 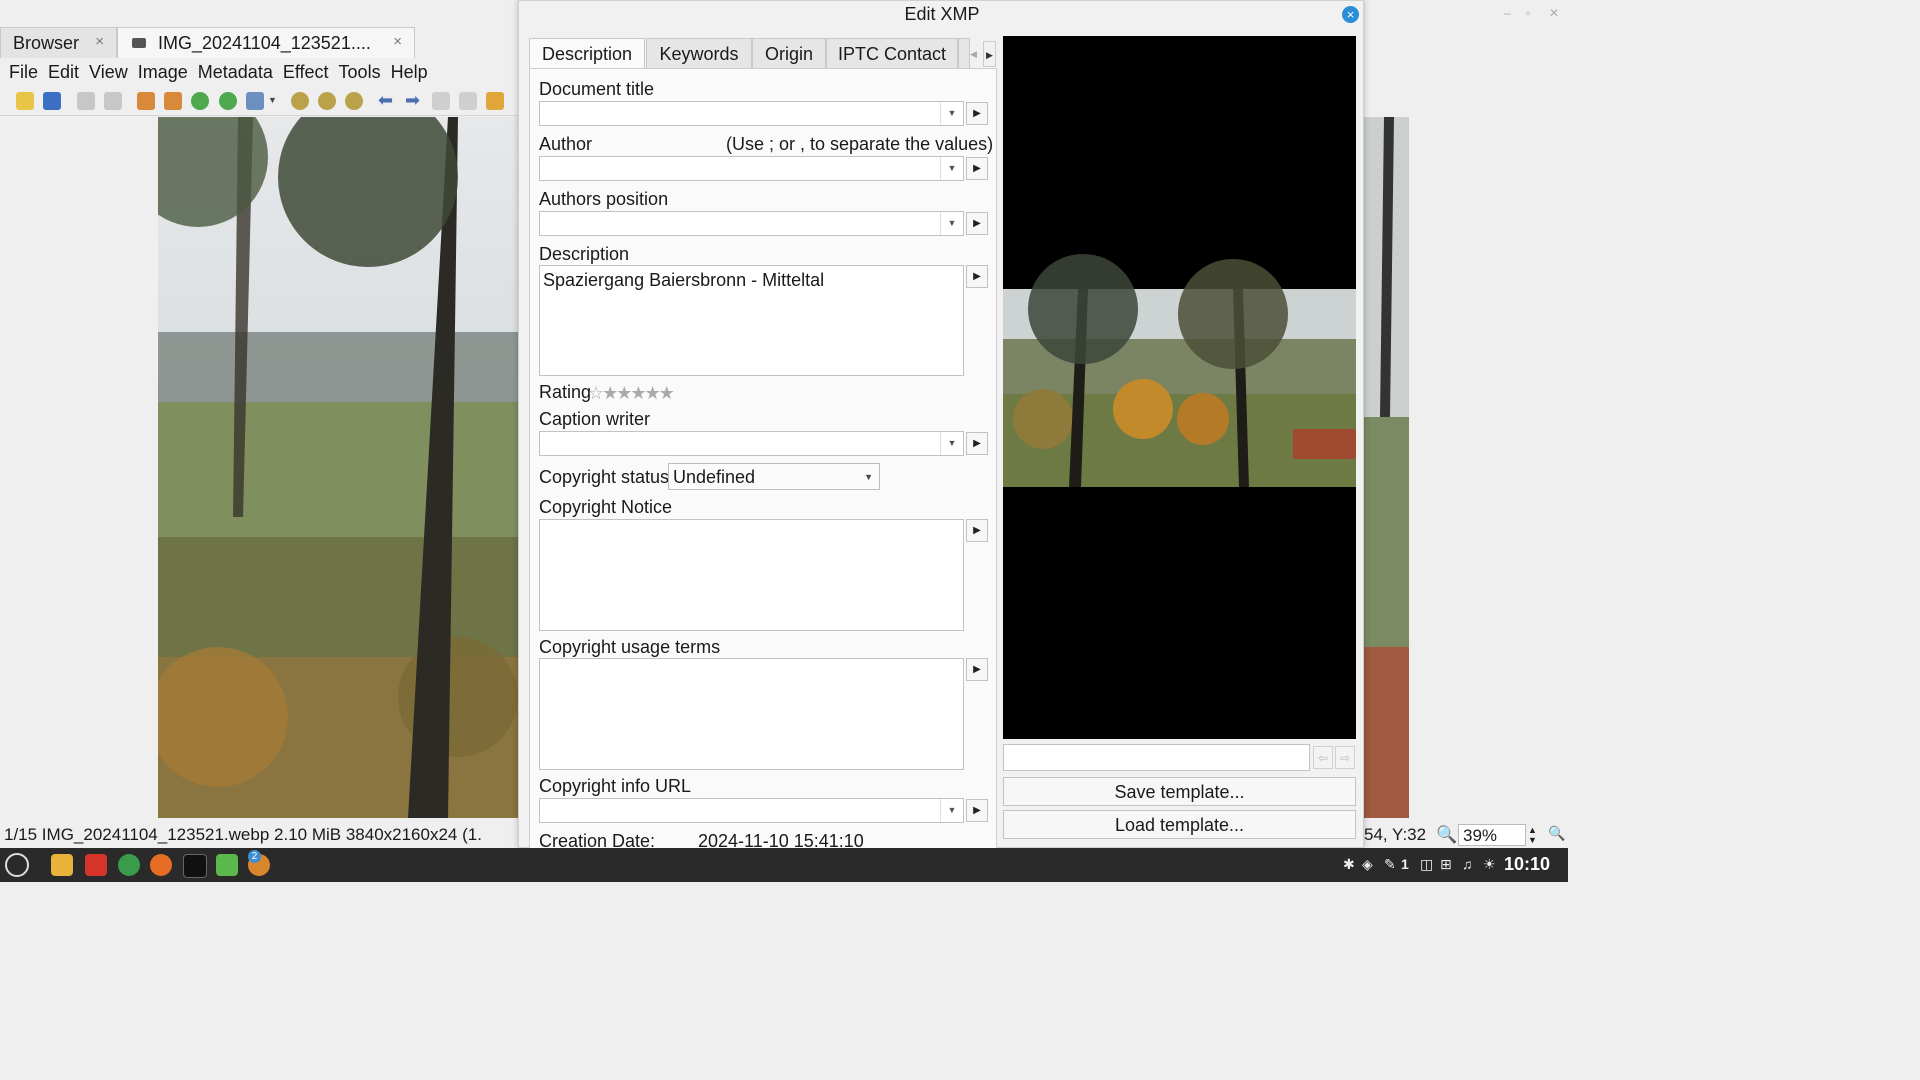 What do you see at coordinates (173, 101) in the screenshot?
I see `resize-icon` at bounding box center [173, 101].